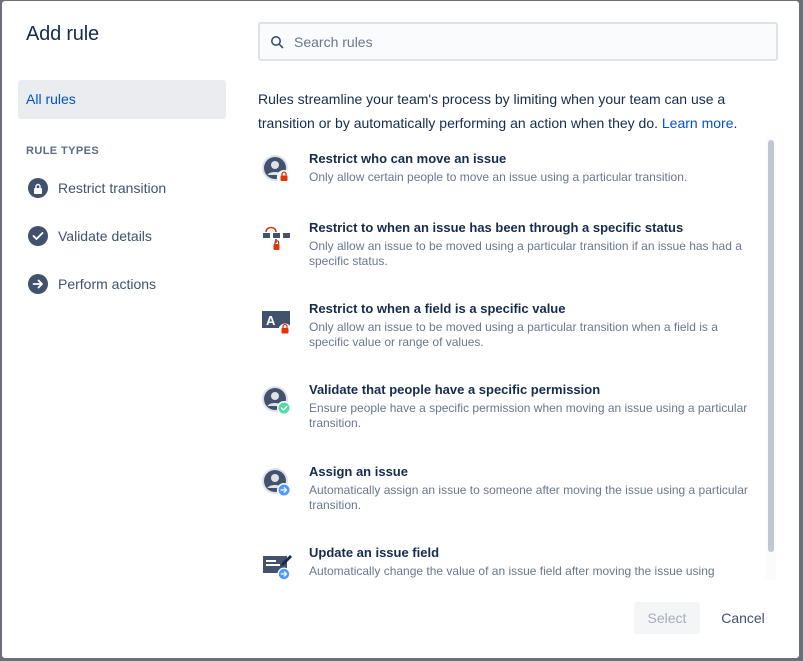 The height and width of the screenshot is (661, 803). I want to click on field-lock-icon: A, so click(277, 320).